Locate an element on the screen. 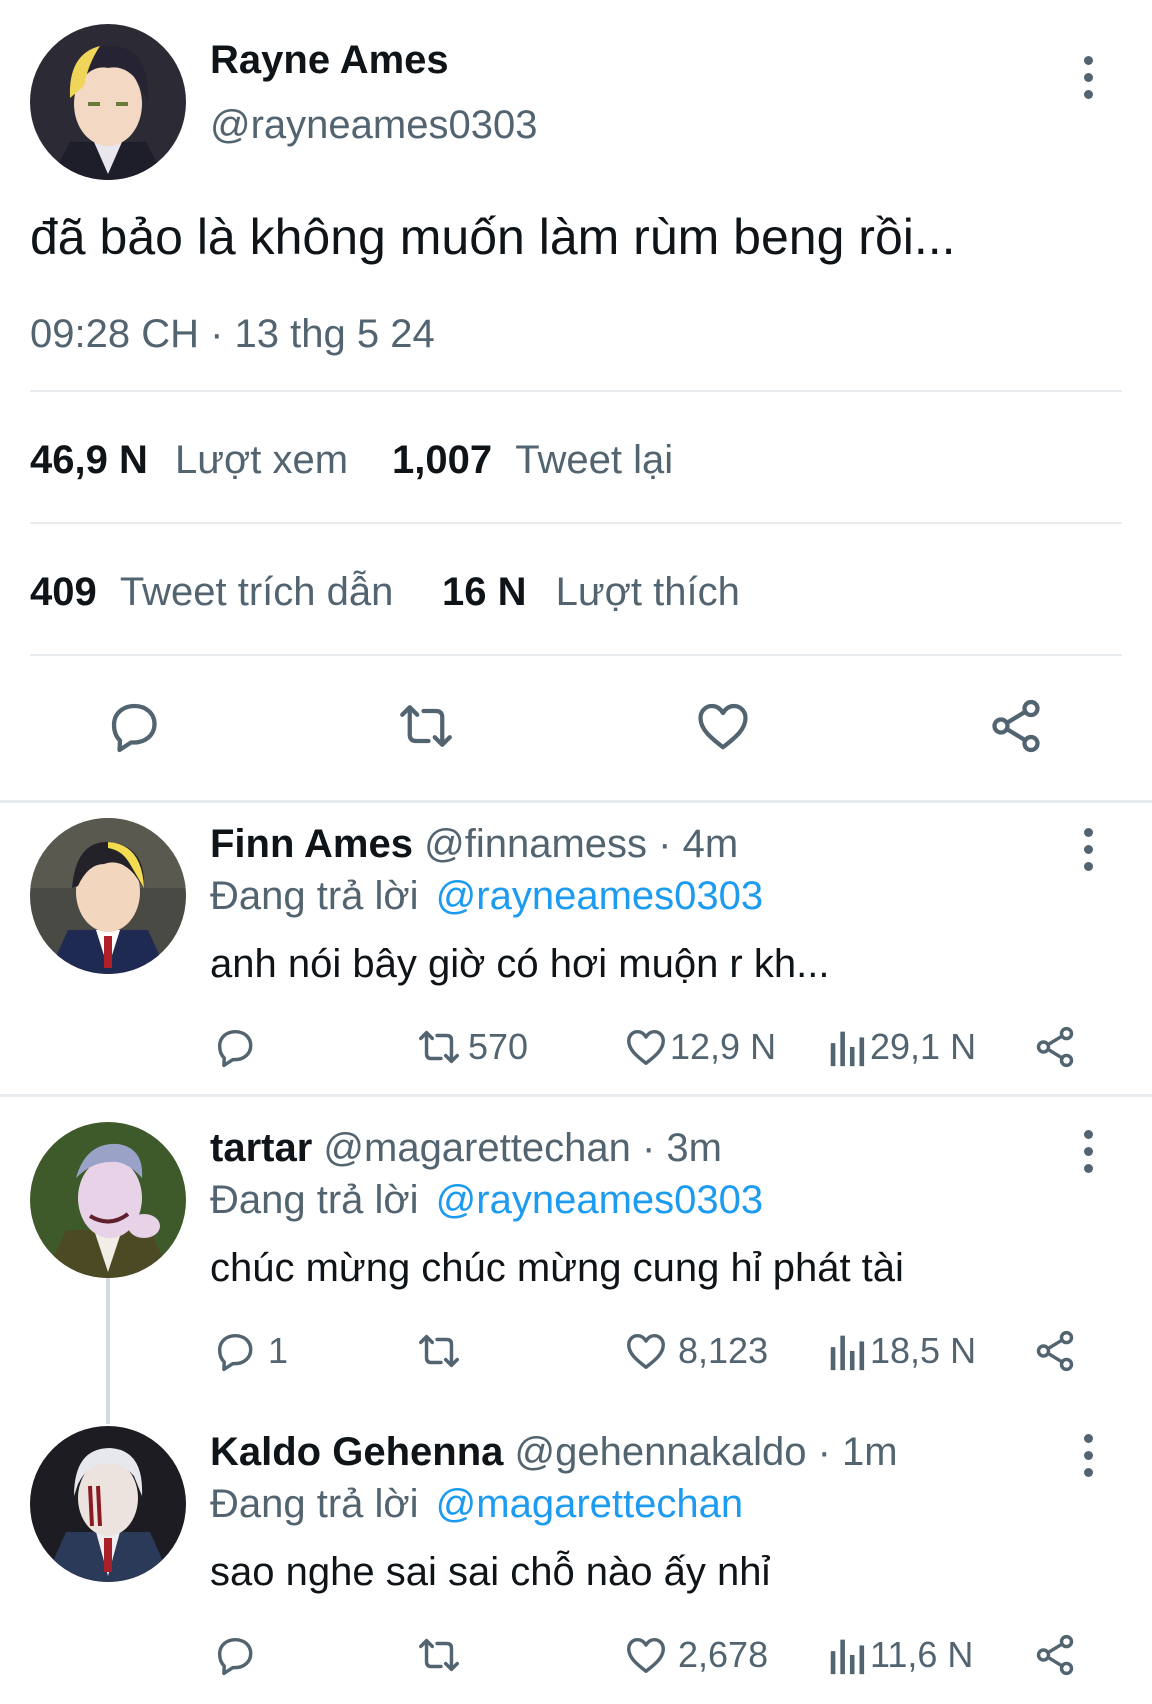 Image resolution: width=1152 pixels, height=1704 pixels. replying-to: Đang trả lời @magarettechan is located at coordinates (476, 1504).